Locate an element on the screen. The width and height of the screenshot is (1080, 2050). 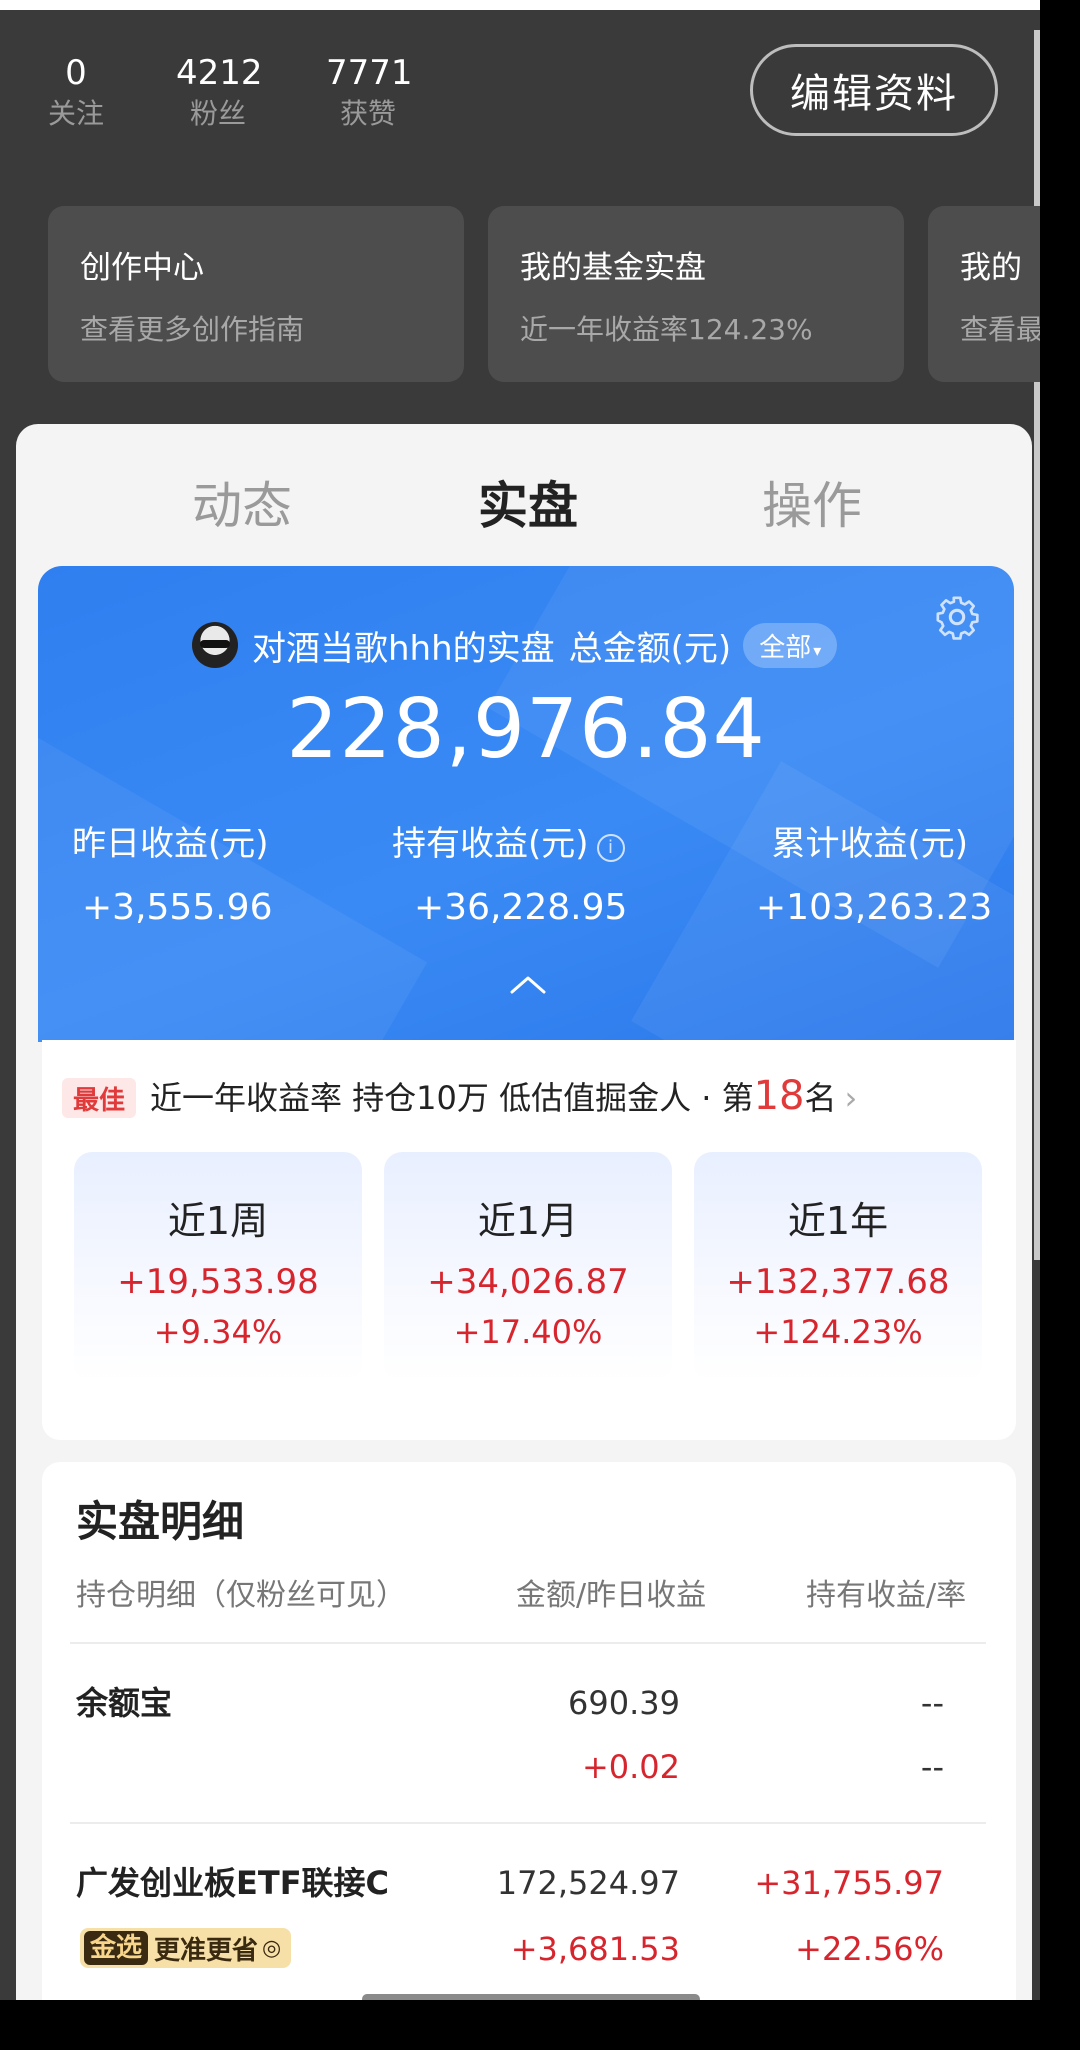
ranking-link: 近一年收益率 持仓10万 低估值掘金人 · 第18名 › is located at coordinates (503, 1097).